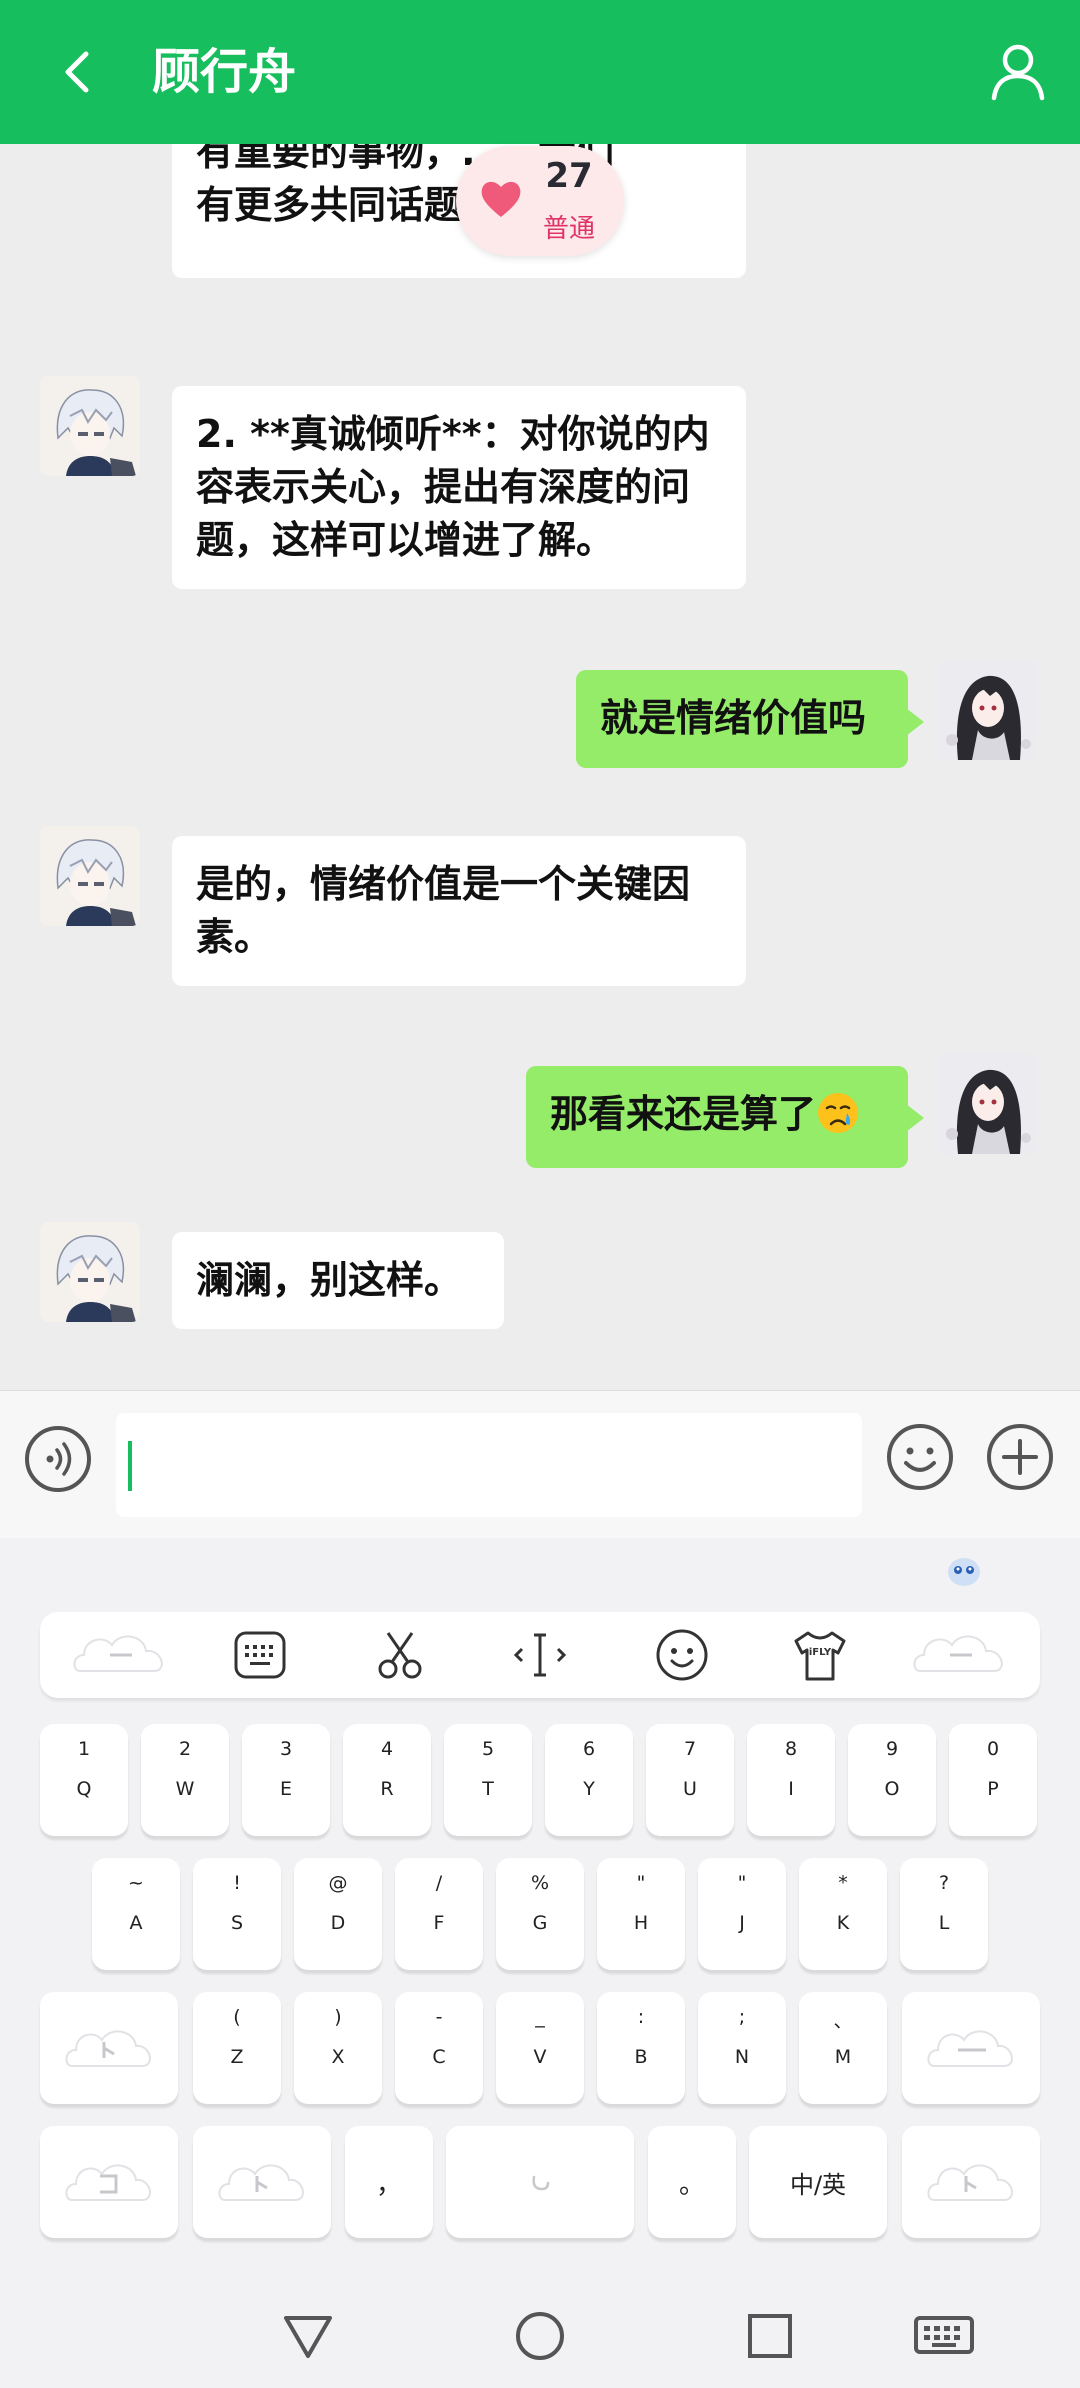 Image resolution: width=1080 pixels, height=2388 pixels. What do you see at coordinates (690, 1749) in the screenshot?
I see `key-symbol: 7` at bounding box center [690, 1749].